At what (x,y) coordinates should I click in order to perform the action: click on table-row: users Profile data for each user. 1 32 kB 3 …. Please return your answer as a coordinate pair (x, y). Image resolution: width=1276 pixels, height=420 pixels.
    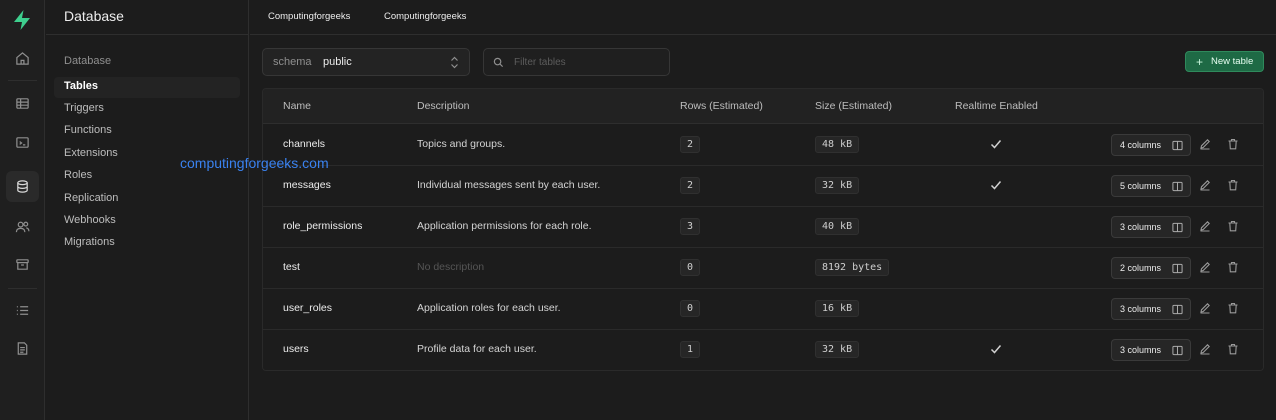
    Looking at the image, I should click on (763, 350).